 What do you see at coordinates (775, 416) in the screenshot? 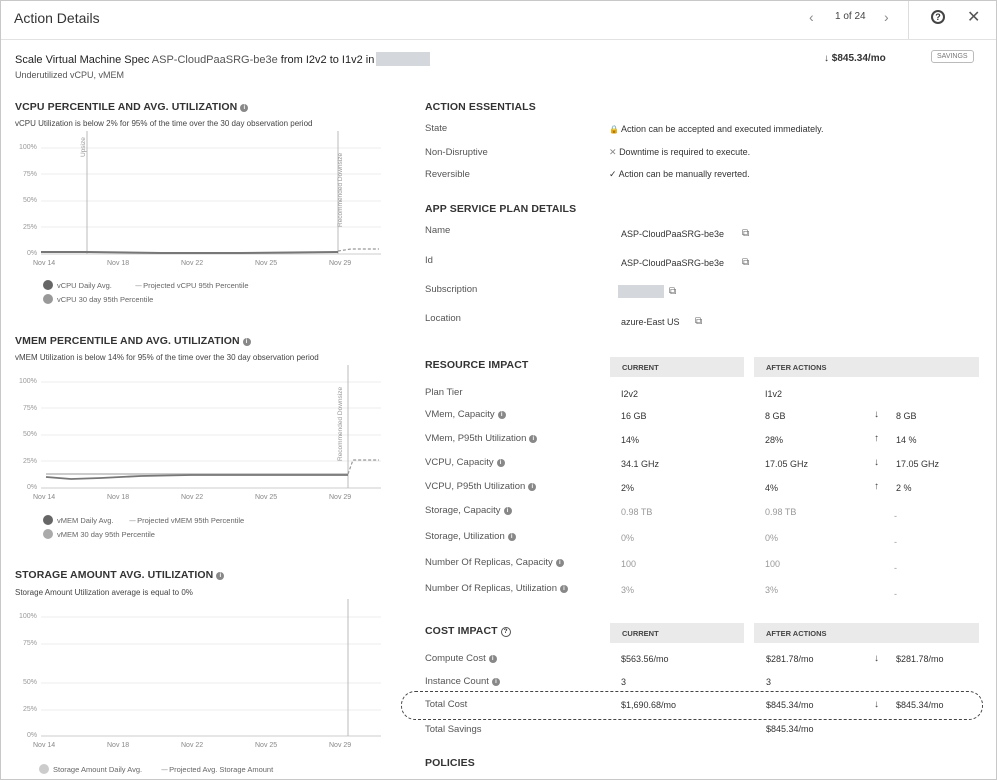
I see `after-value: 8 GB` at bounding box center [775, 416].